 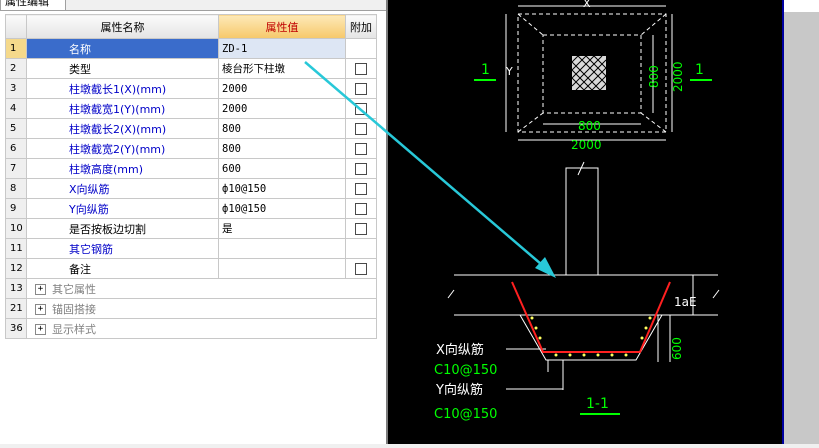 I want to click on property-row: 36 + 显示样式, so click(x=191, y=328).